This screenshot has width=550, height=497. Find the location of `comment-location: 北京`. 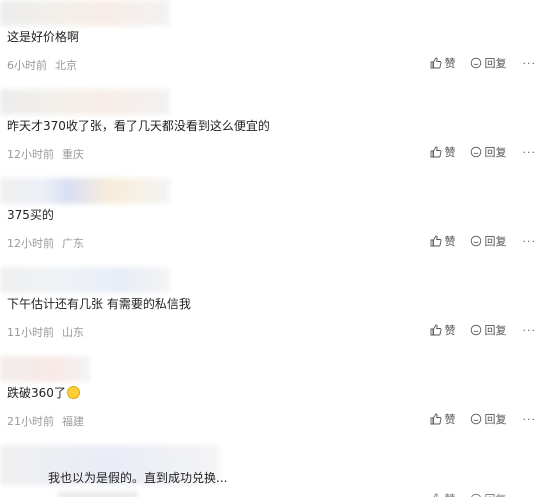

comment-location: 北京 is located at coordinates (66, 65).